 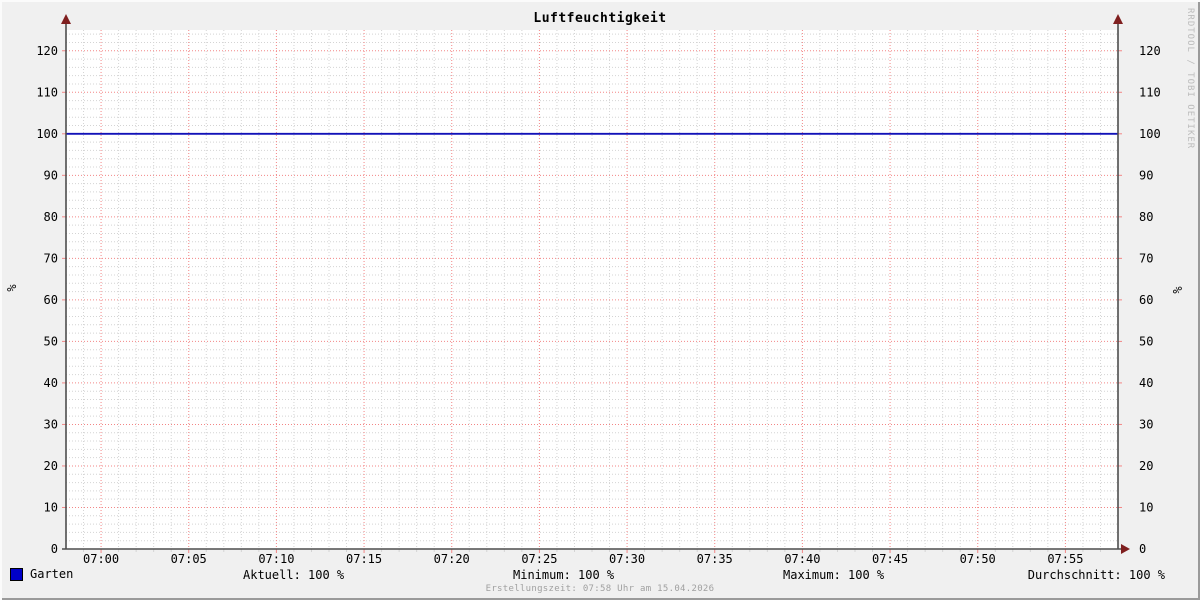 What do you see at coordinates (101, 559) in the screenshot?
I see `svg-text: 07:00` at bounding box center [101, 559].